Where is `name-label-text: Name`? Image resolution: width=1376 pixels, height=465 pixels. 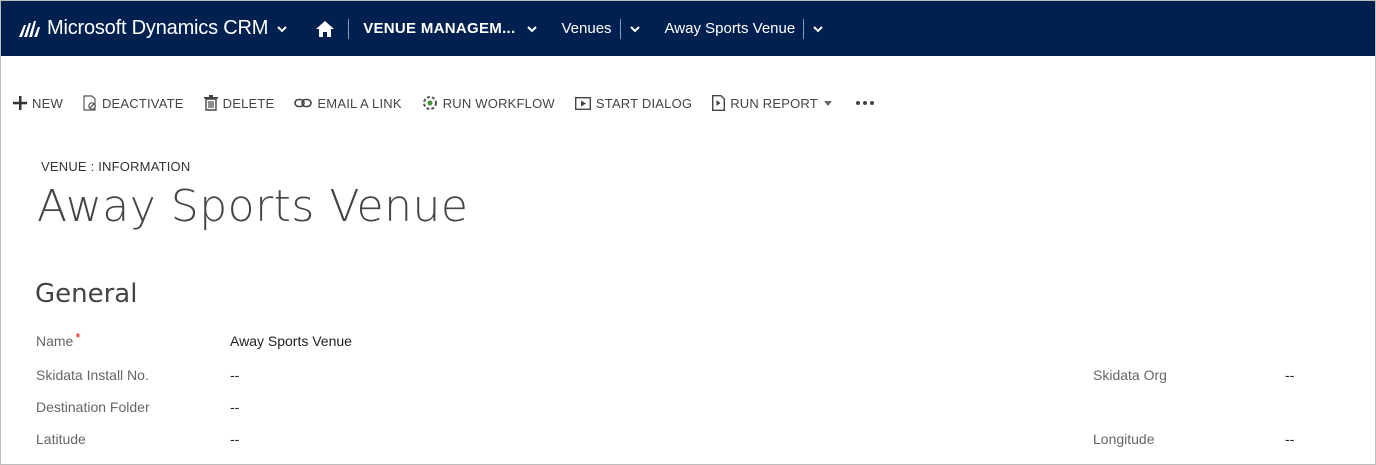
name-label-text: Name is located at coordinates (55, 341).